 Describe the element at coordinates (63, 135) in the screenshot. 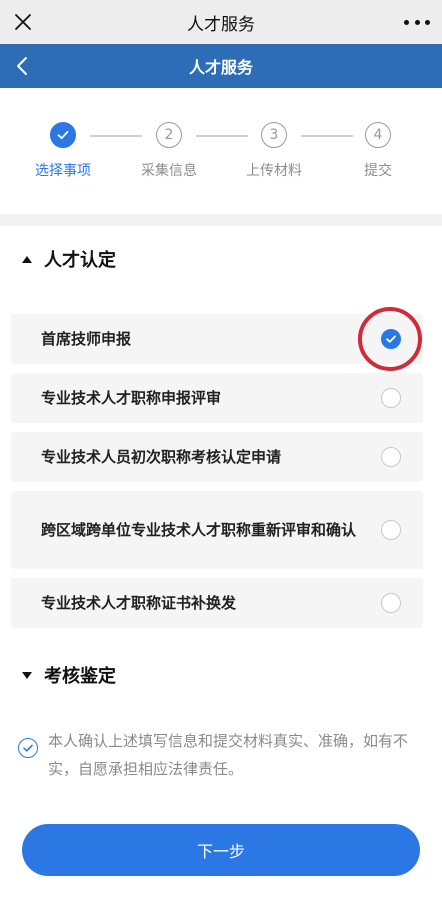

I see `check-icon` at that location.